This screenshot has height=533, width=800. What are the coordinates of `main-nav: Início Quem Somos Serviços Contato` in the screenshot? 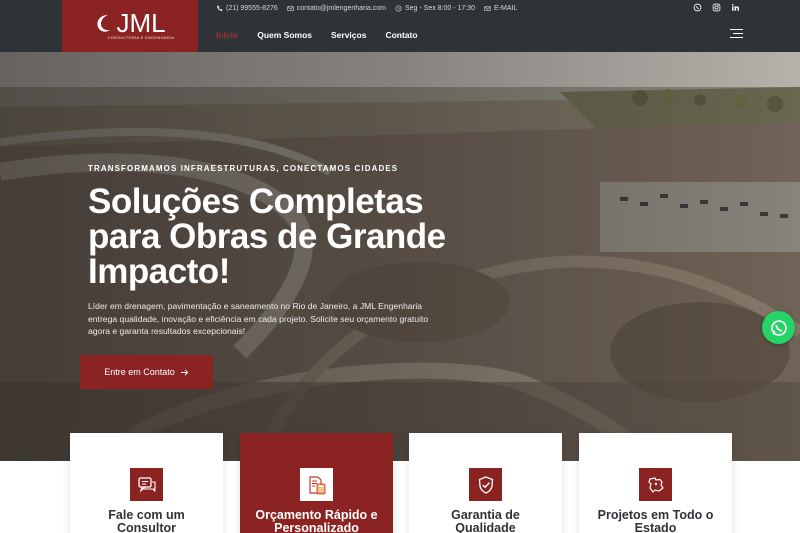 It's located at (317, 35).